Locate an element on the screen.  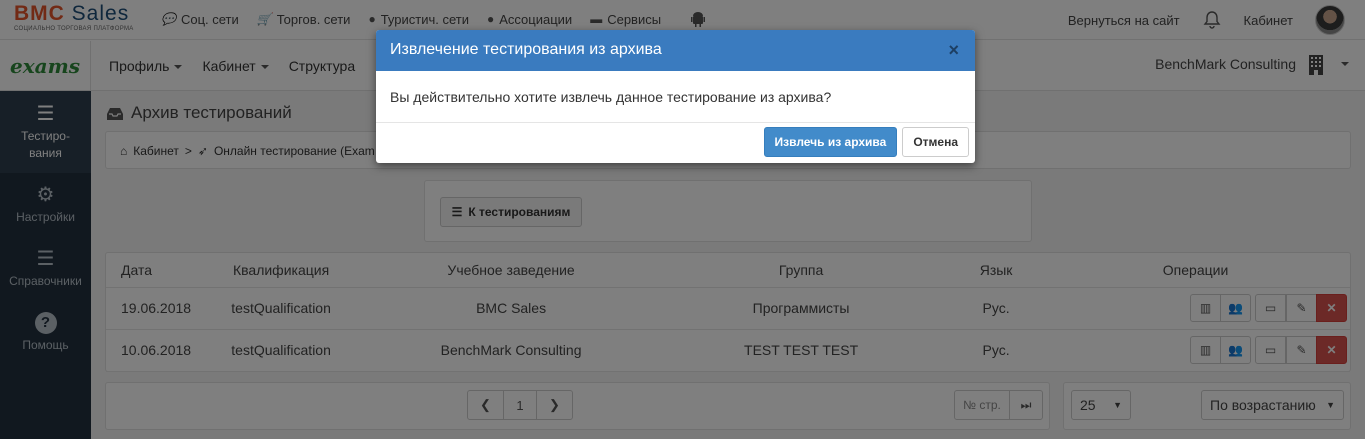
cancel-button: Отмена is located at coordinates (935, 142).